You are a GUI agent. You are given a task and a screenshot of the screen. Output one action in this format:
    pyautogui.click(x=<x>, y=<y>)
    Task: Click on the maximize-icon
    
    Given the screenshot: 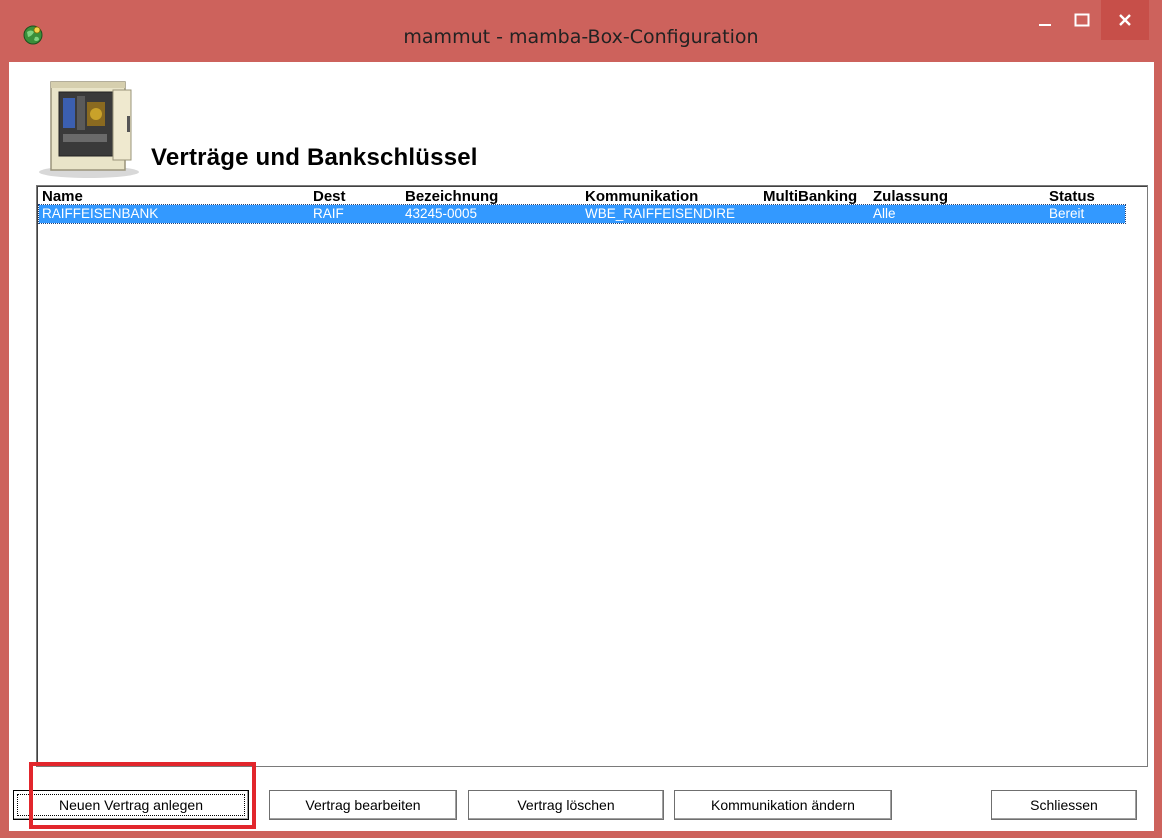 What is the action you would take?
    pyautogui.click(x=1082, y=20)
    